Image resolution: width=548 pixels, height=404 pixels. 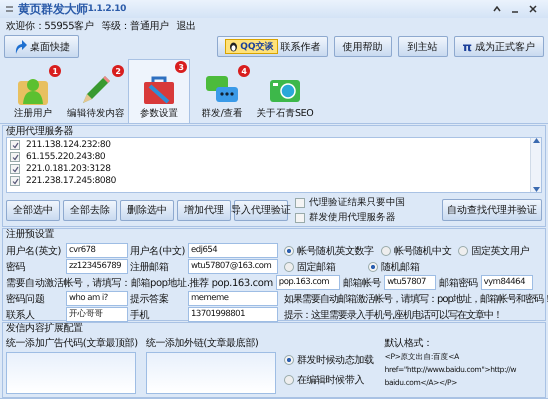 I want to click on text-field: edj654, so click(x=233, y=250).